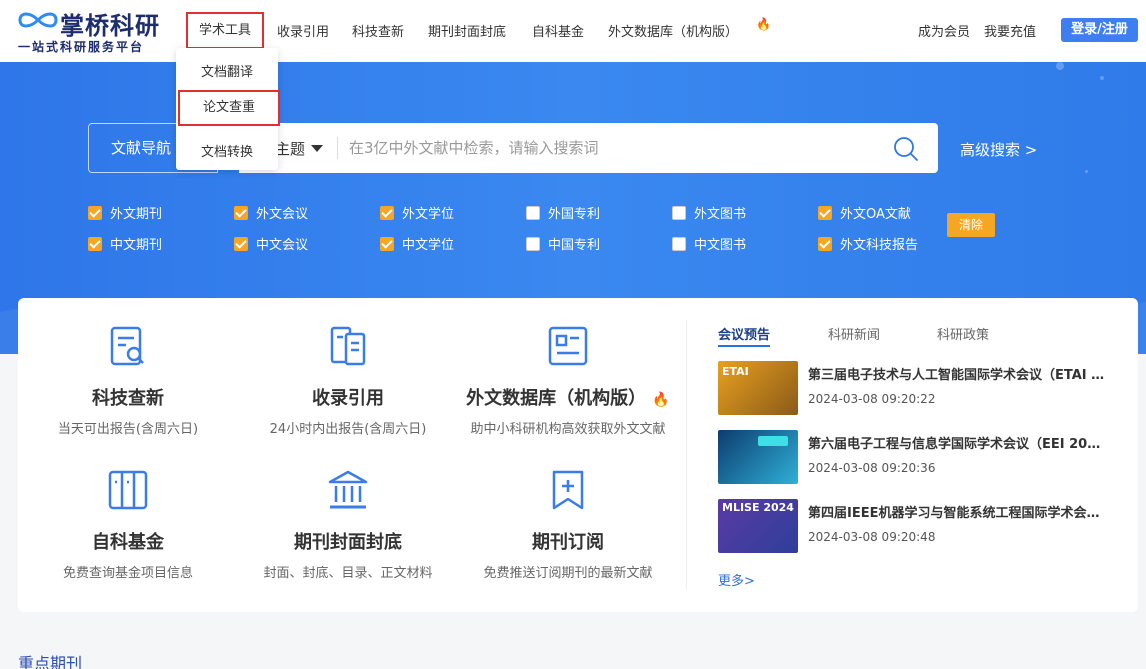  What do you see at coordinates (556, 398) in the screenshot?
I see `service-title-text: 外文数据库（机构版）` at bounding box center [556, 398].